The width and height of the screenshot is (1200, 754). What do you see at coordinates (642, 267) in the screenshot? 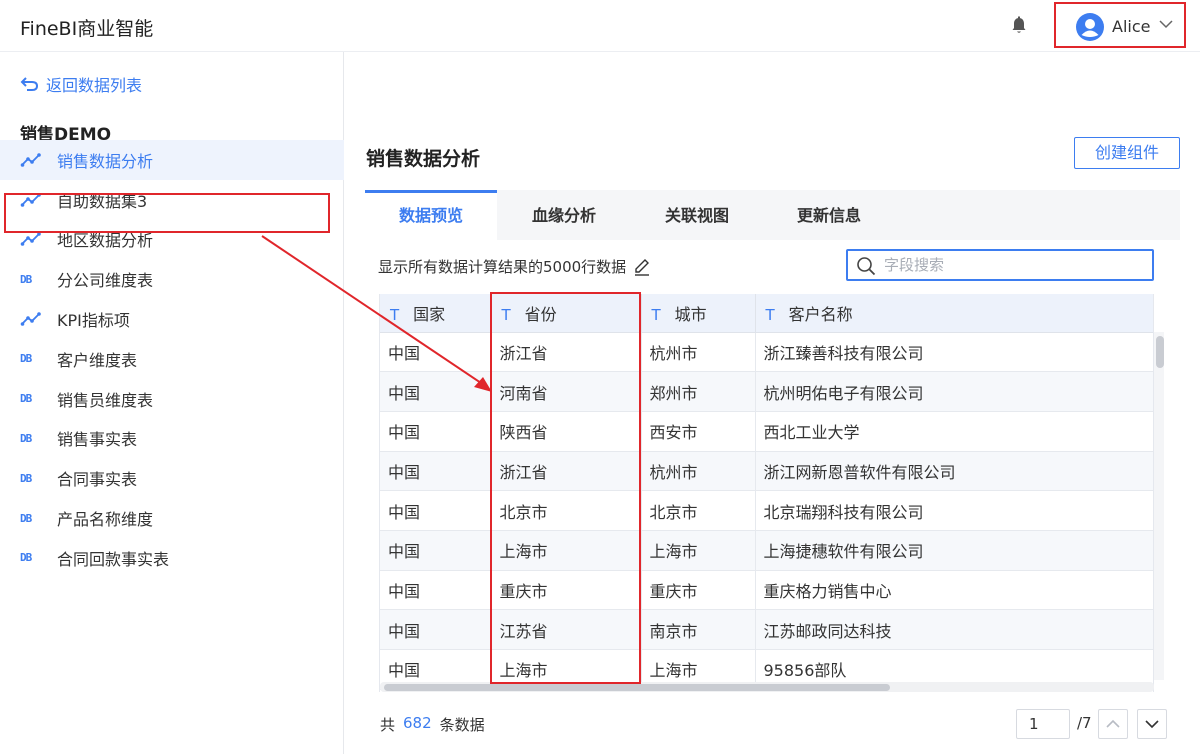
I see `edit-pencil-icon` at bounding box center [642, 267].